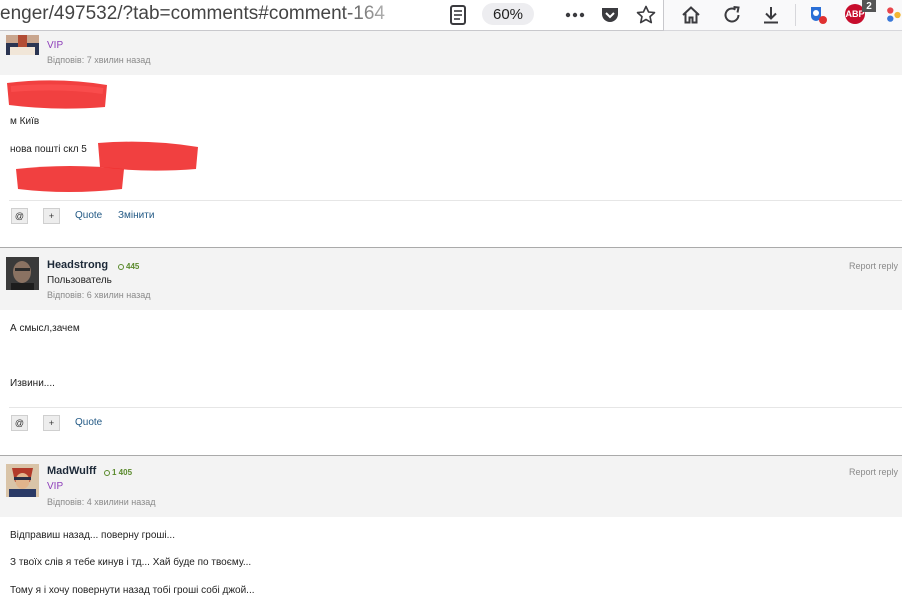 The image size is (902, 613). I want to click on zoom-indicator: 60%, so click(508, 14).